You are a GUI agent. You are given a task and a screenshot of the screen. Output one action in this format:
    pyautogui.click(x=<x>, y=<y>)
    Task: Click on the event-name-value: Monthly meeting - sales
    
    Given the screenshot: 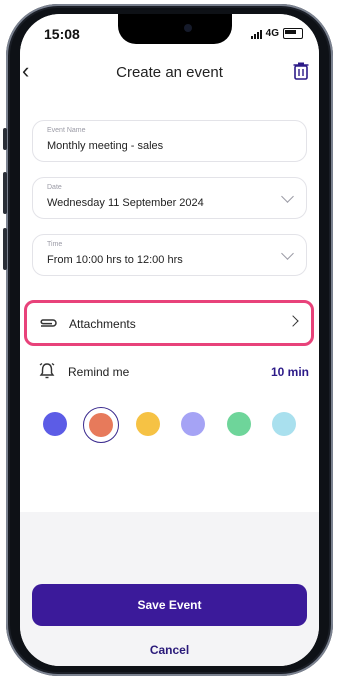 What is the action you would take?
    pyautogui.click(x=105, y=146)
    